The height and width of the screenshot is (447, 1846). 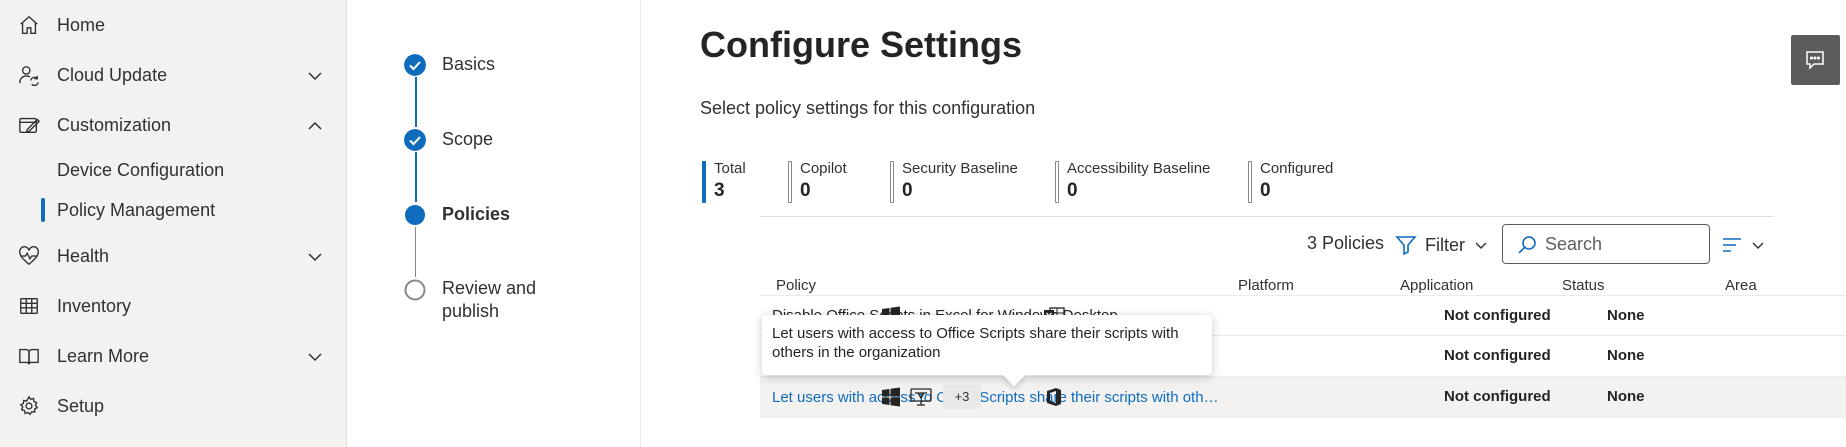 I want to click on list-view-icon, so click(x=1732, y=245).